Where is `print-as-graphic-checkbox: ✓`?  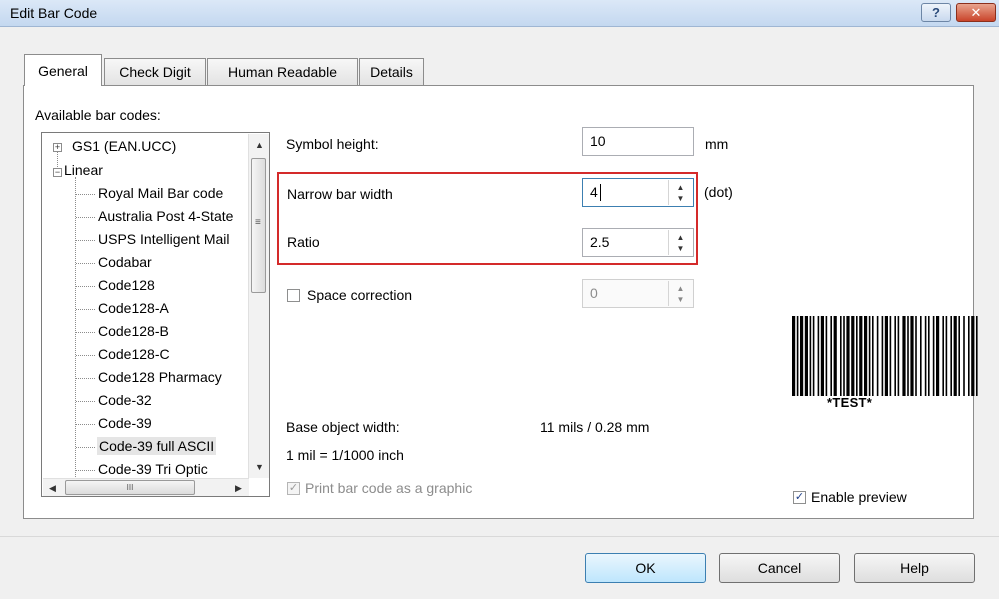 print-as-graphic-checkbox: ✓ is located at coordinates (293, 488).